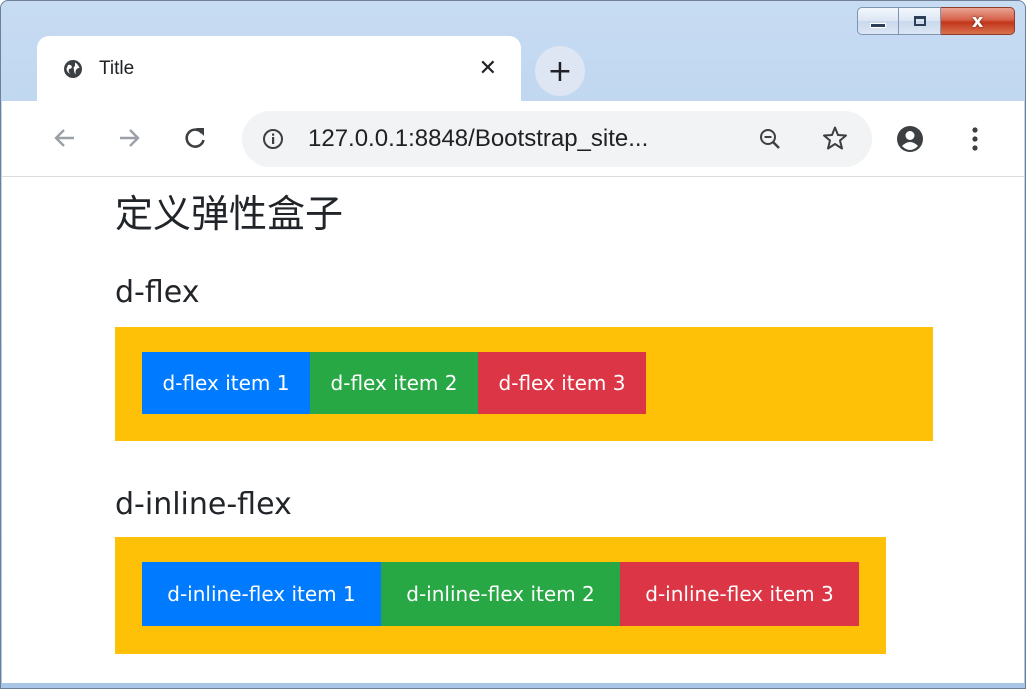  Describe the element at coordinates (975, 139) in the screenshot. I see `more-vert-icon` at that location.